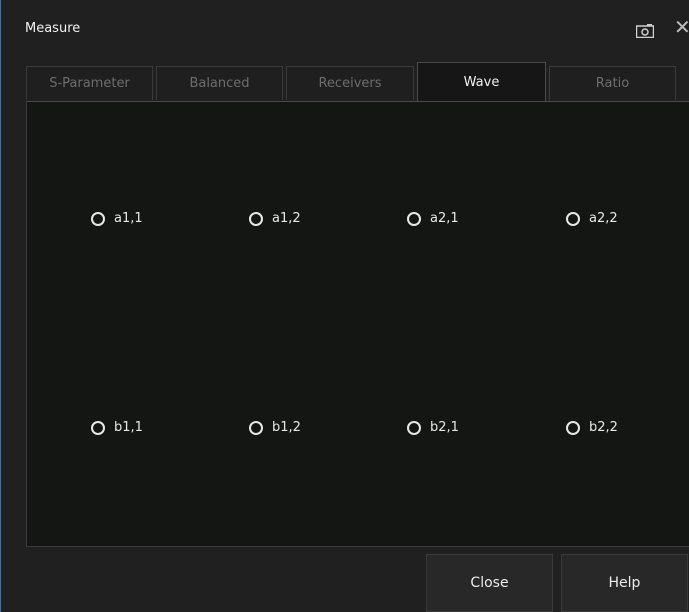  Describe the element at coordinates (128, 427) in the screenshot. I see `radio-label: b1,1` at that location.